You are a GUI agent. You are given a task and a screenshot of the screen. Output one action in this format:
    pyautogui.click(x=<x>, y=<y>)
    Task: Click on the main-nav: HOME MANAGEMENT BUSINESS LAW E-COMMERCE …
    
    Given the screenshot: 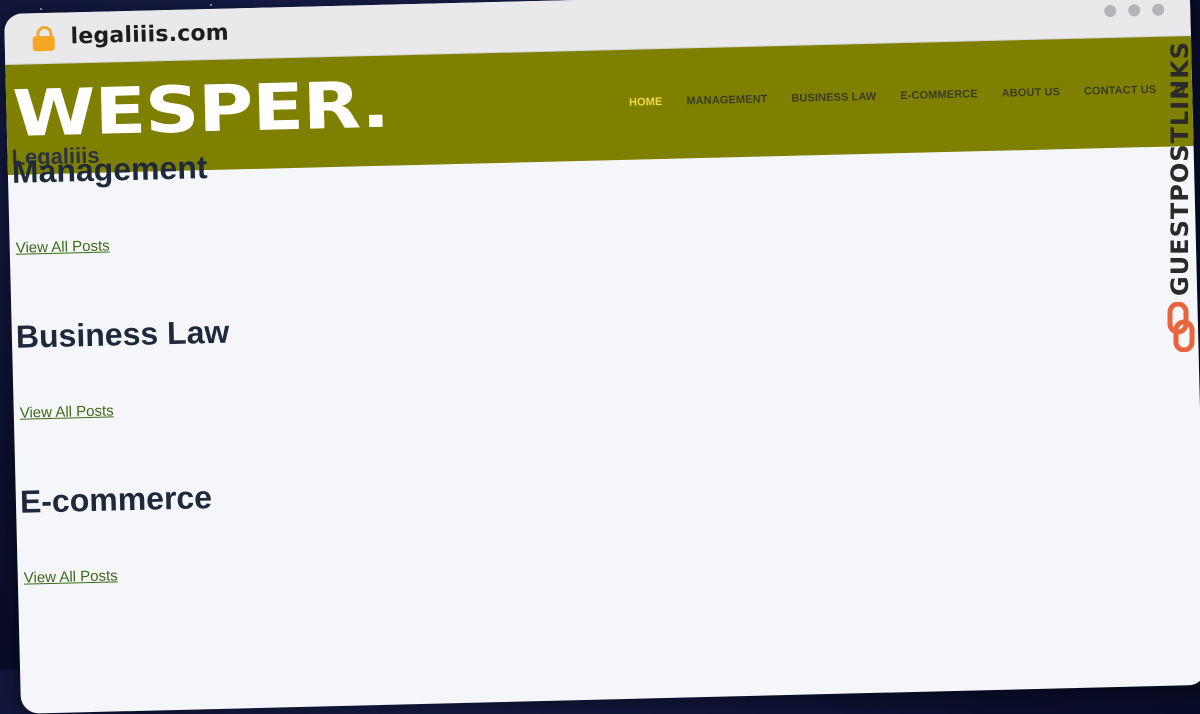 What is the action you would take?
    pyautogui.click(x=892, y=96)
    